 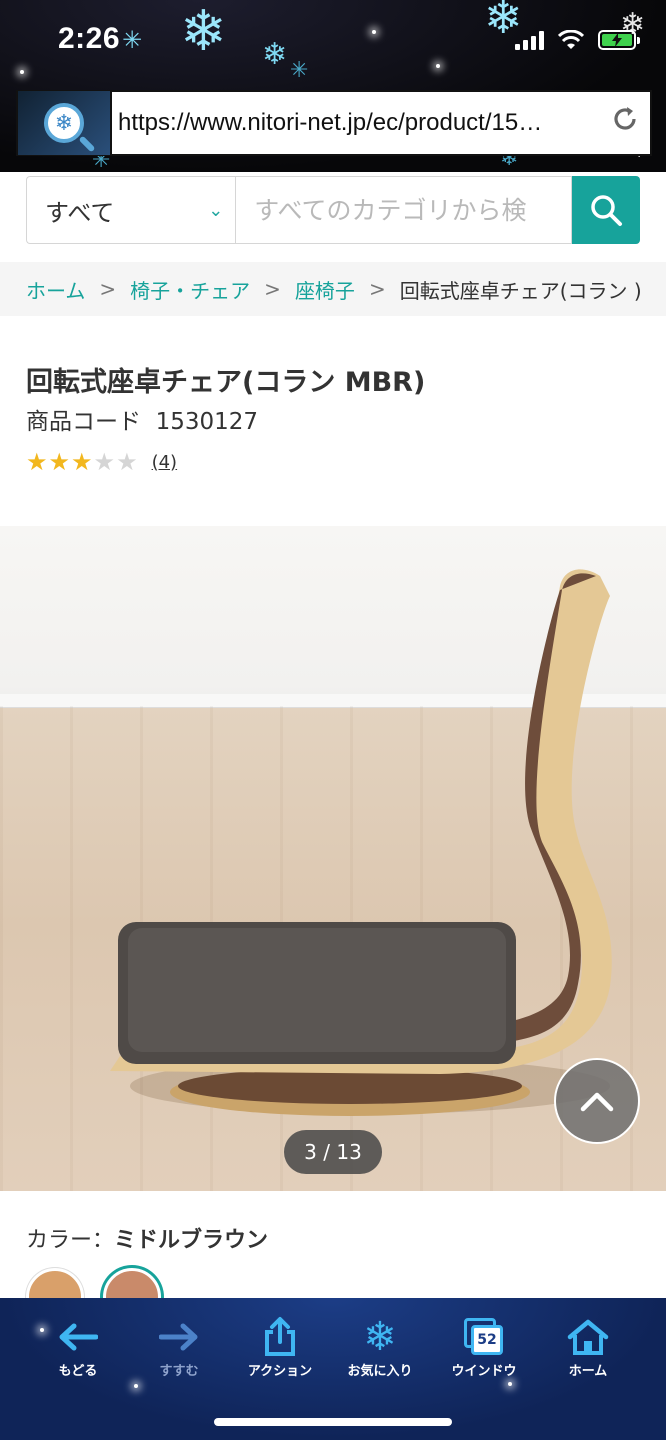 I want to click on toolbar-action-label: アクション, so click(x=280, y=1371).